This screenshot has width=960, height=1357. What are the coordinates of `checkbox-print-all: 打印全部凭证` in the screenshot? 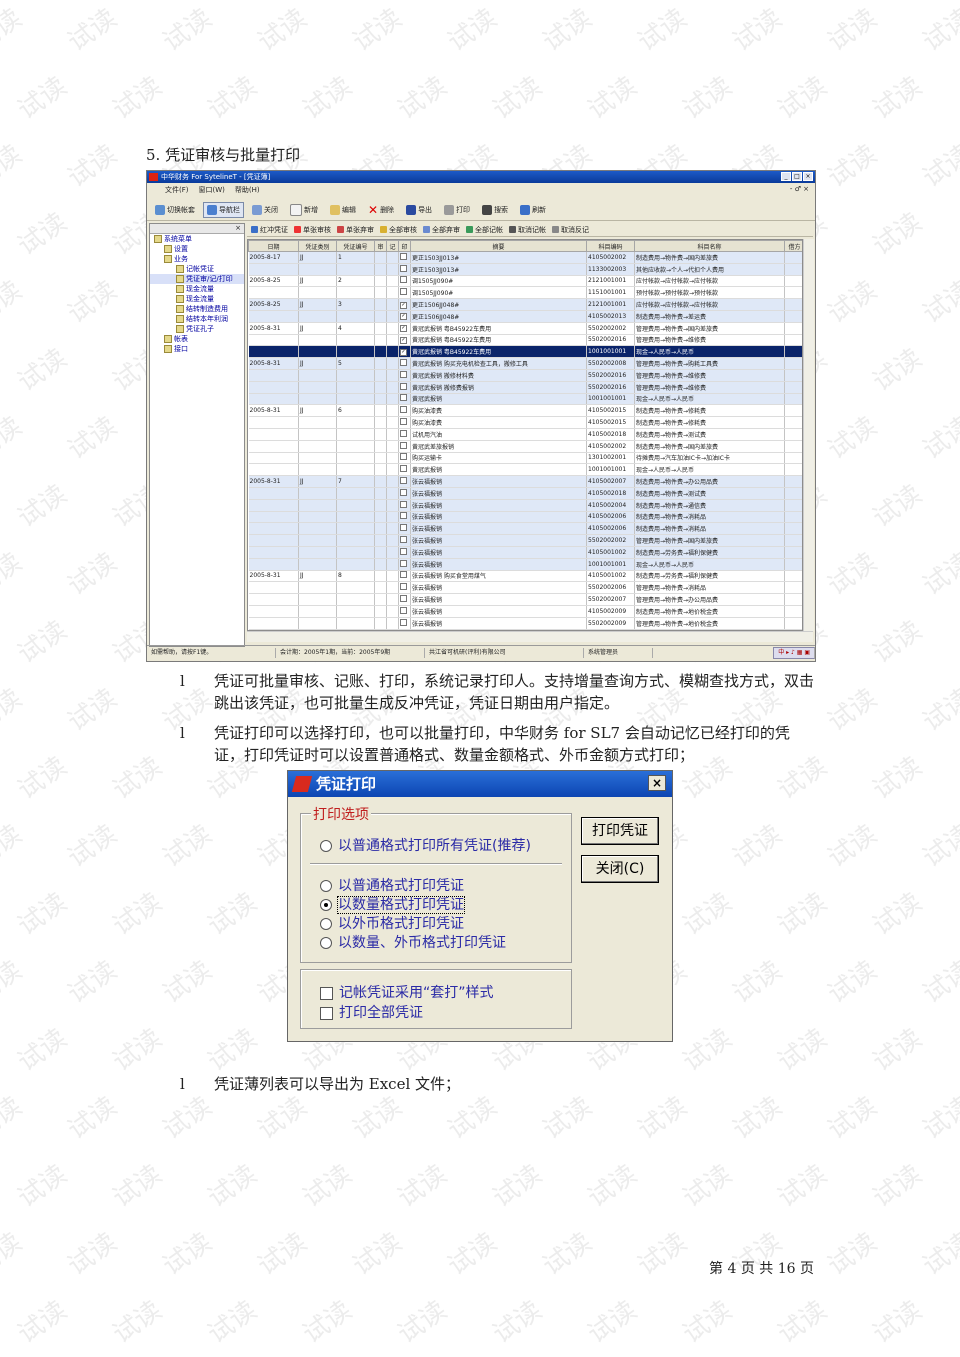 It's located at (371, 1012).